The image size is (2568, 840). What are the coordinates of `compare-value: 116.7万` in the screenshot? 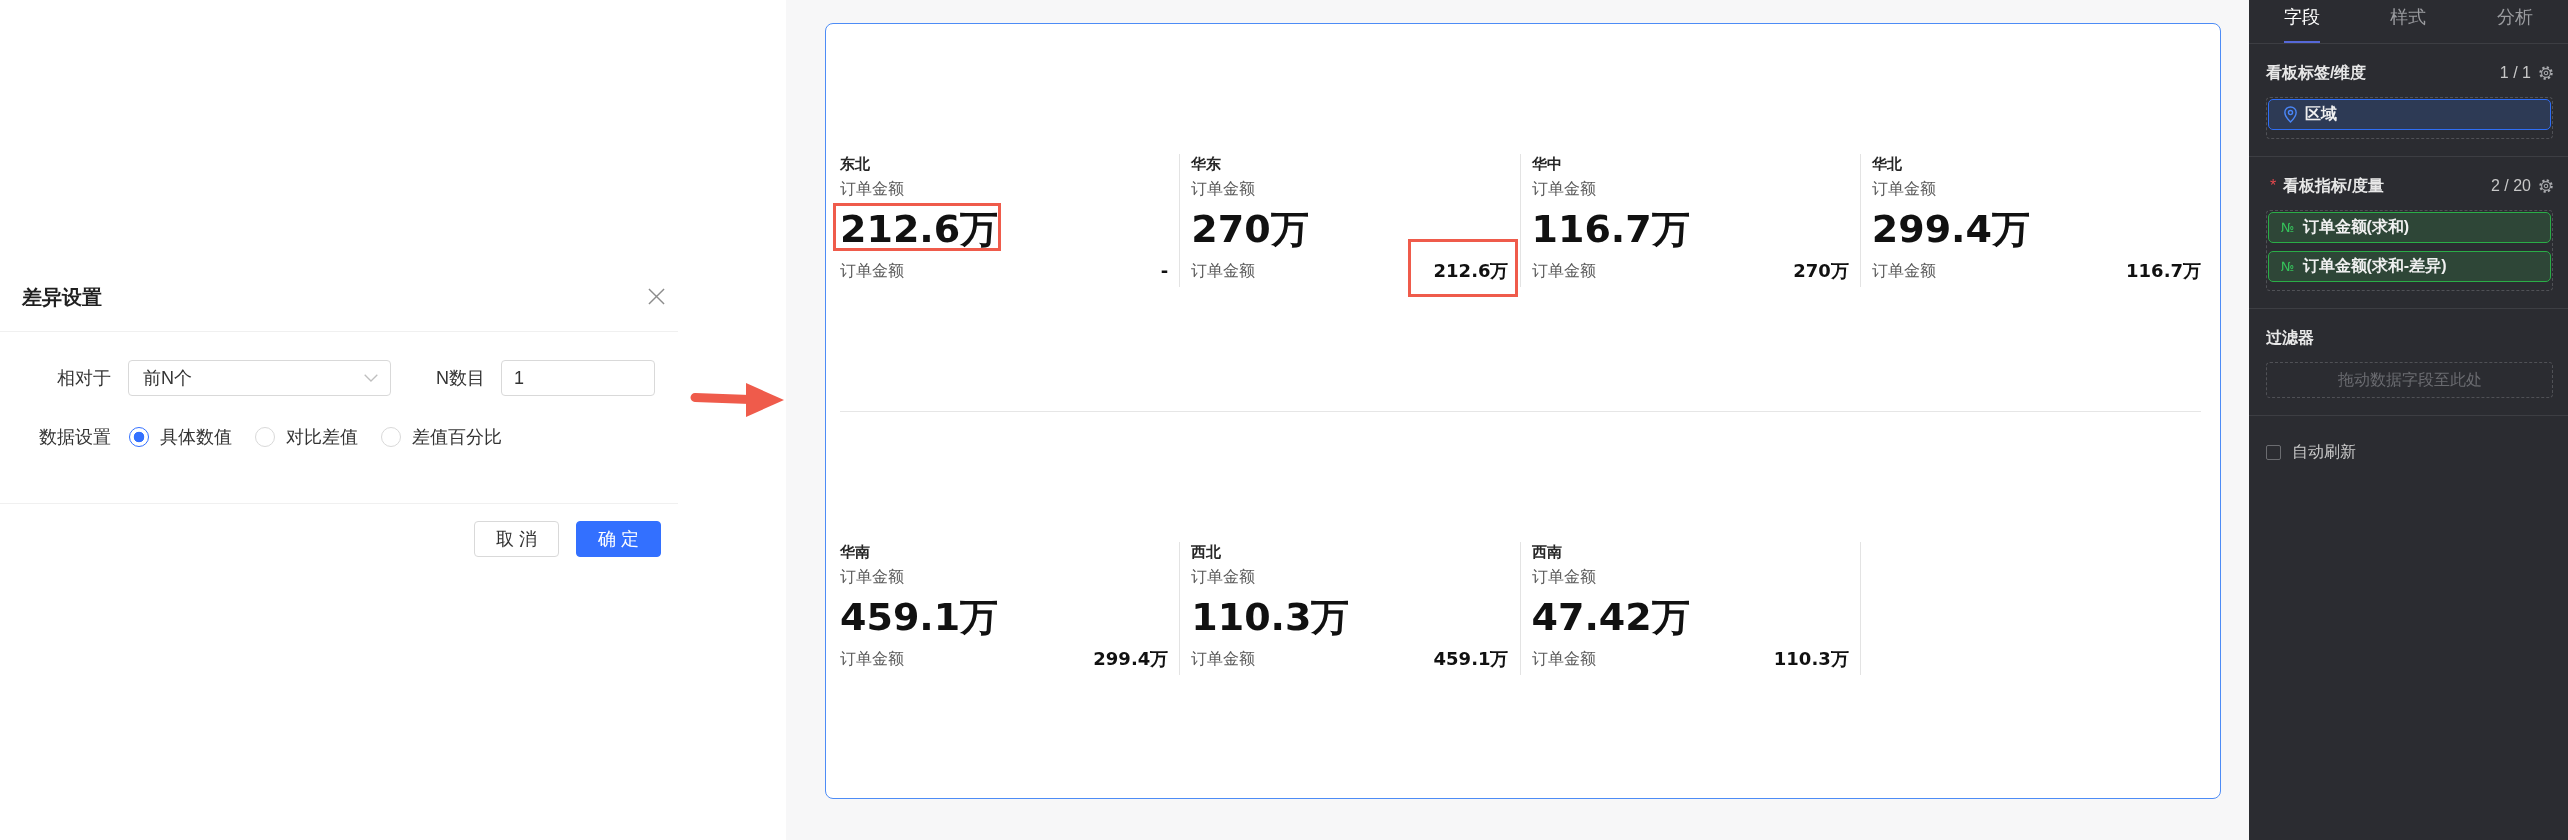 It's located at (2163, 271).